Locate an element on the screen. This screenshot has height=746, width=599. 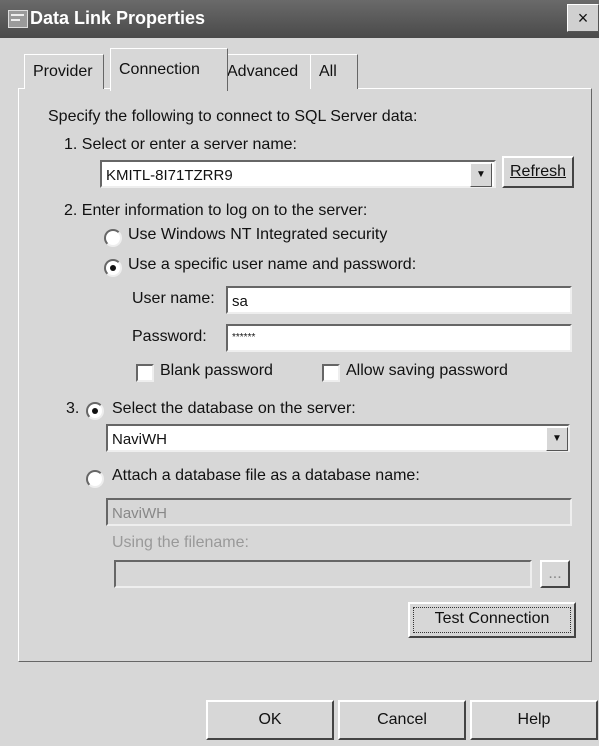
select-database-label: Select the database on the server: is located at coordinates (234, 408).